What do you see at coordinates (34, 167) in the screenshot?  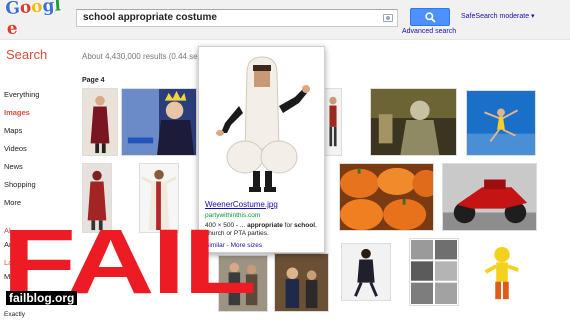 I see `sidebar-item-news: News` at bounding box center [34, 167].